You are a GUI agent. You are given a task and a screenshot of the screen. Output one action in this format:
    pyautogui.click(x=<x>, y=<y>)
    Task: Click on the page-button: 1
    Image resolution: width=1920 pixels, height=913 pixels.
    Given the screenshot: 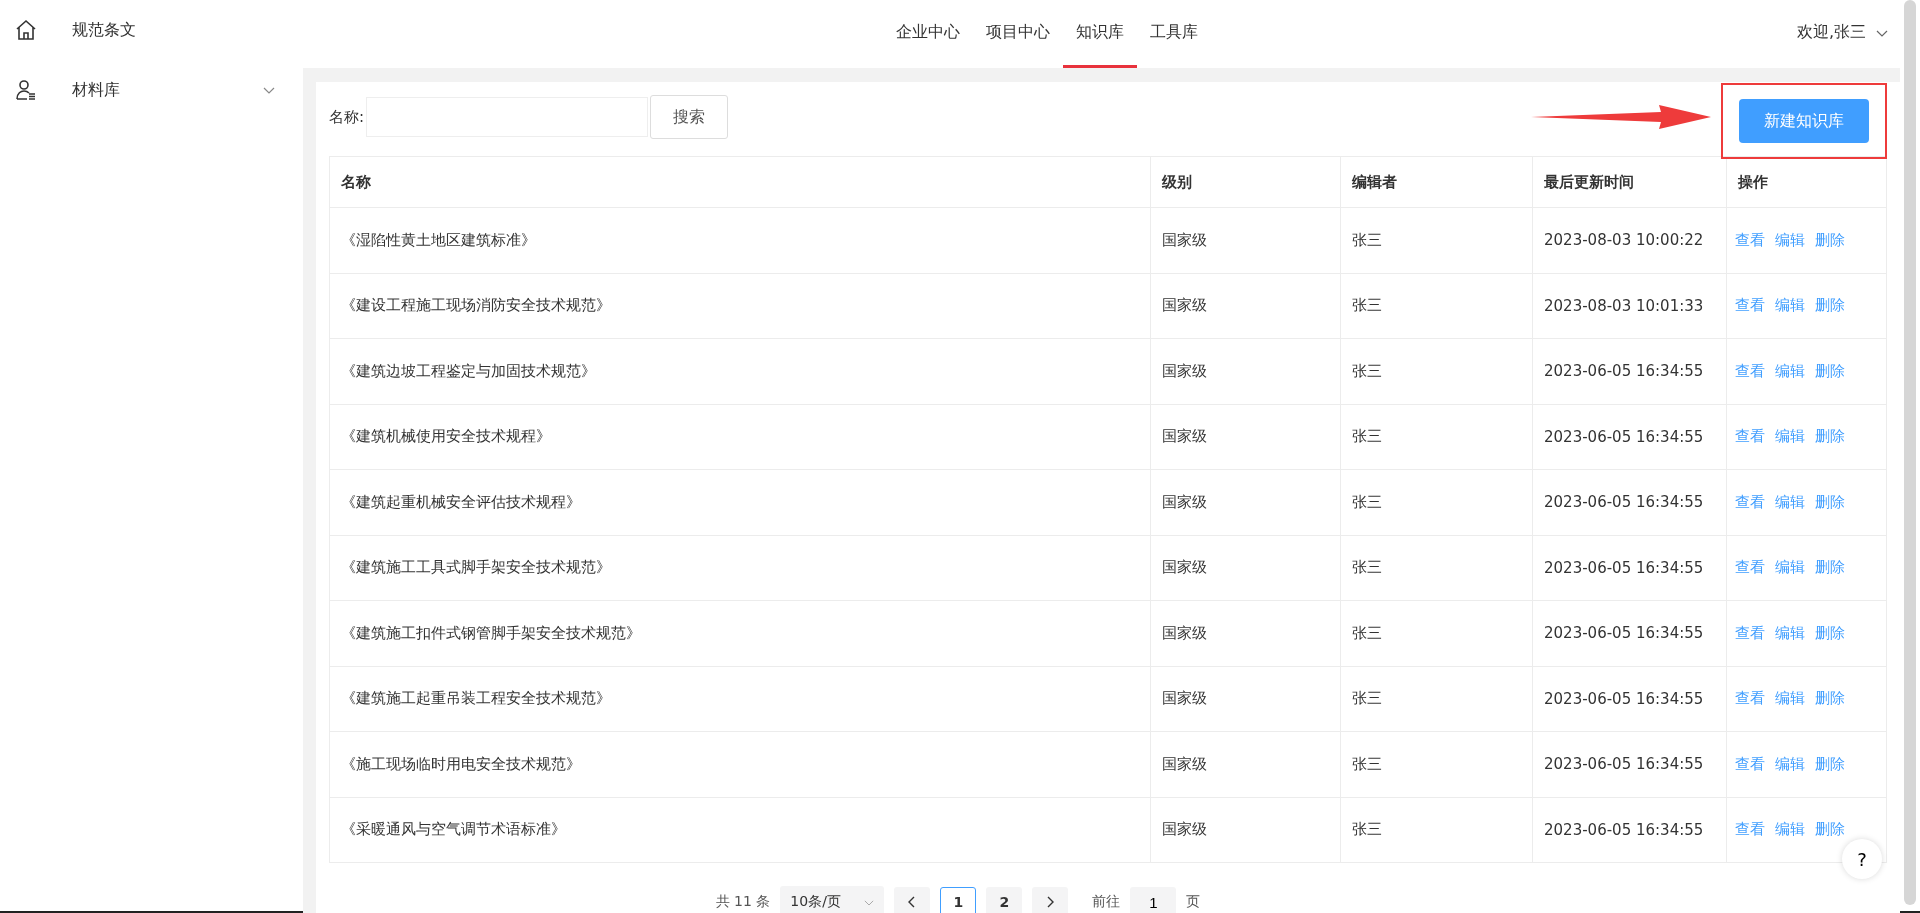 What is the action you would take?
    pyautogui.click(x=958, y=900)
    